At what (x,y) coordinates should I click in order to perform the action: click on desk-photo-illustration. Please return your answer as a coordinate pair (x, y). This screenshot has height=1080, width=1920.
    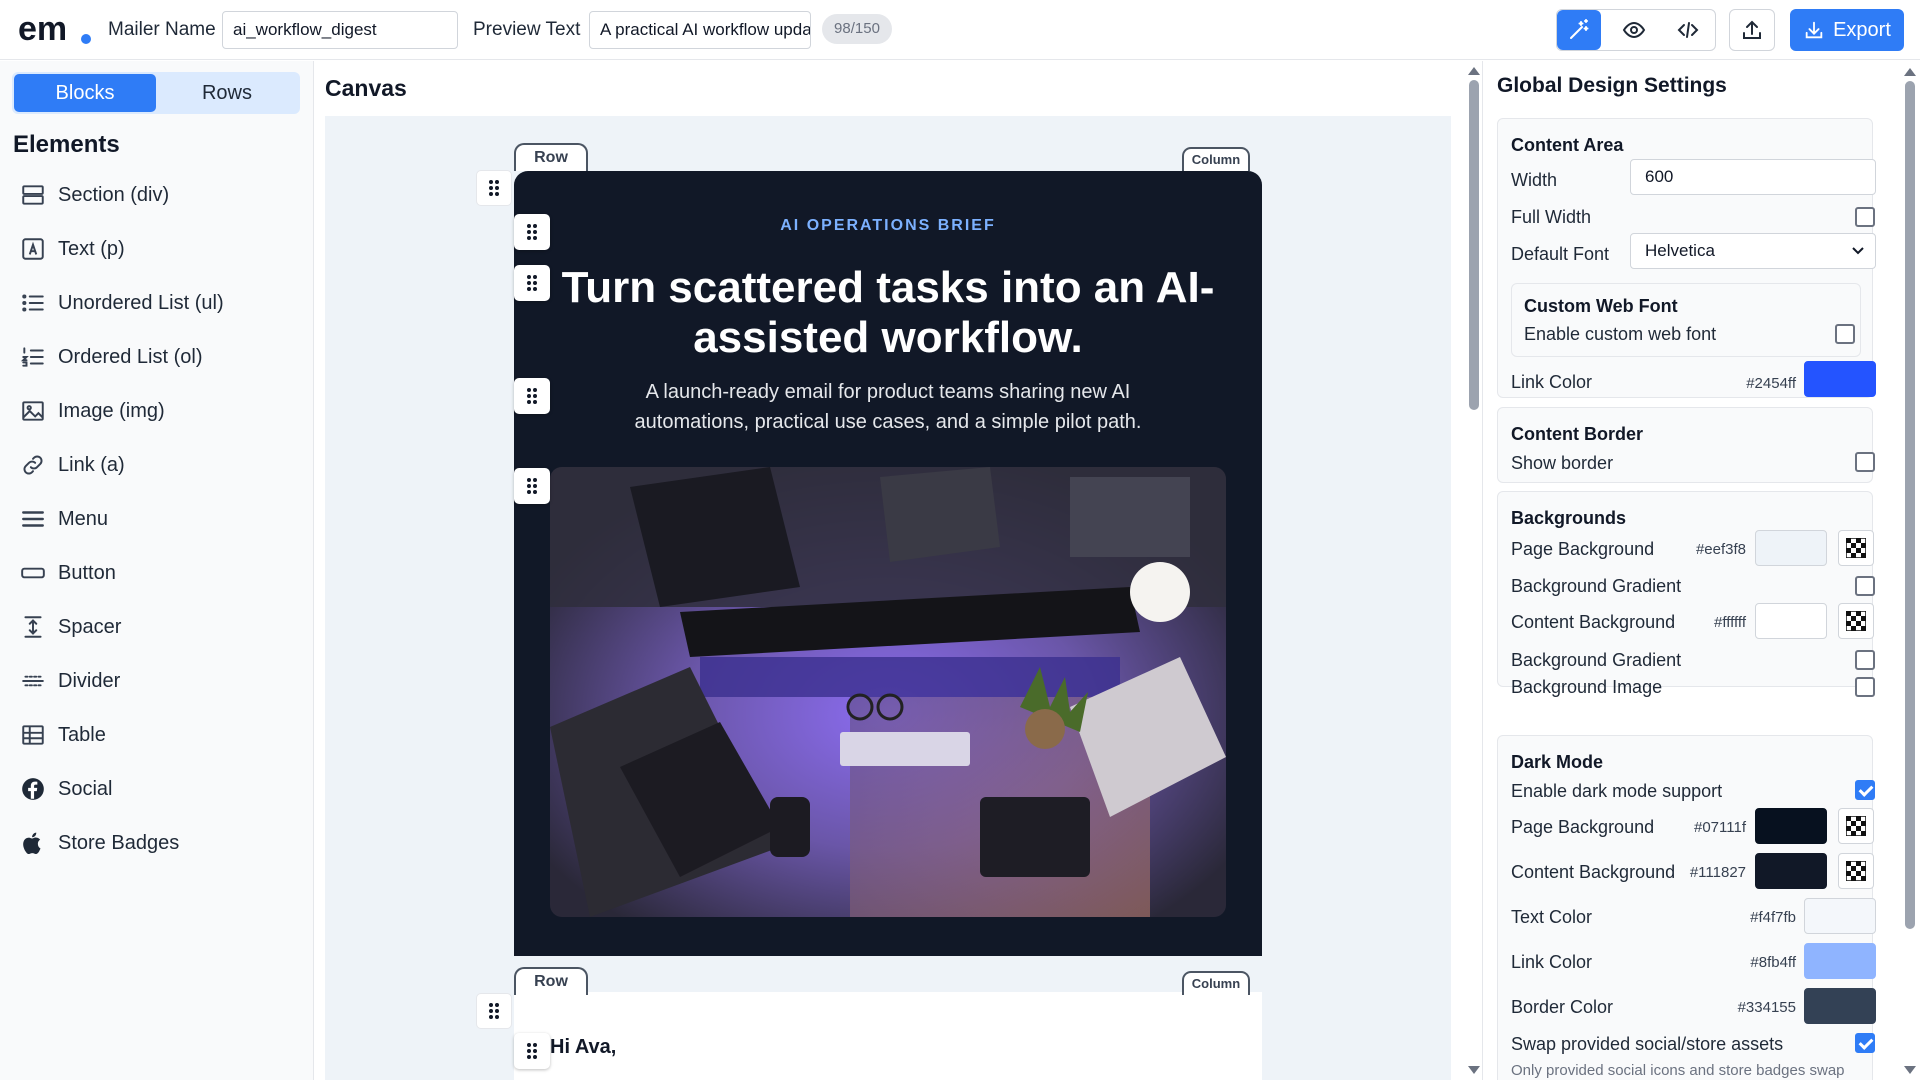
    Looking at the image, I should click on (888, 692).